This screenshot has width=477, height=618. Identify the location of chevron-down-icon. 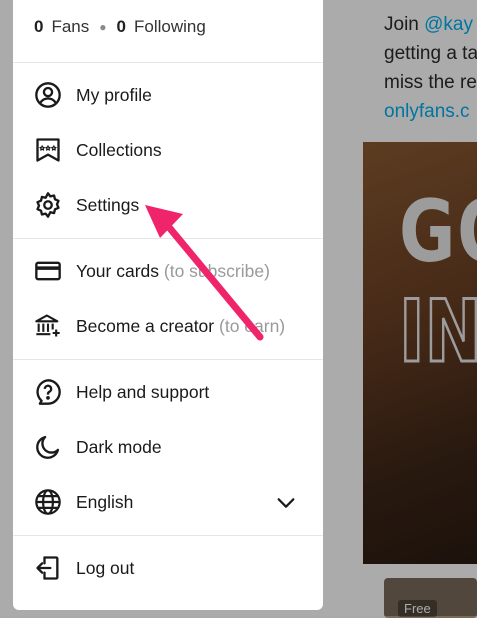
(286, 503).